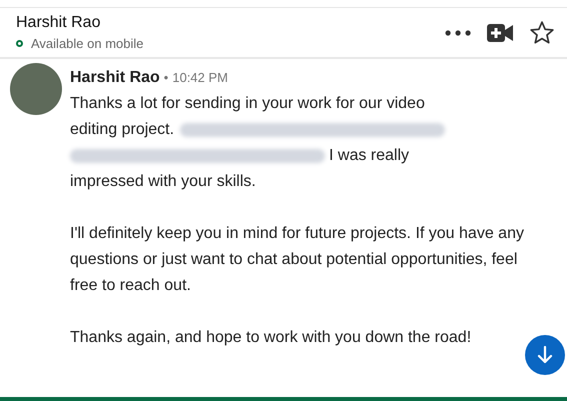  What do you see at coordinates (369, 156) in the screenshot?
I see `message-text: I was really` at bounding box center [369, 156].